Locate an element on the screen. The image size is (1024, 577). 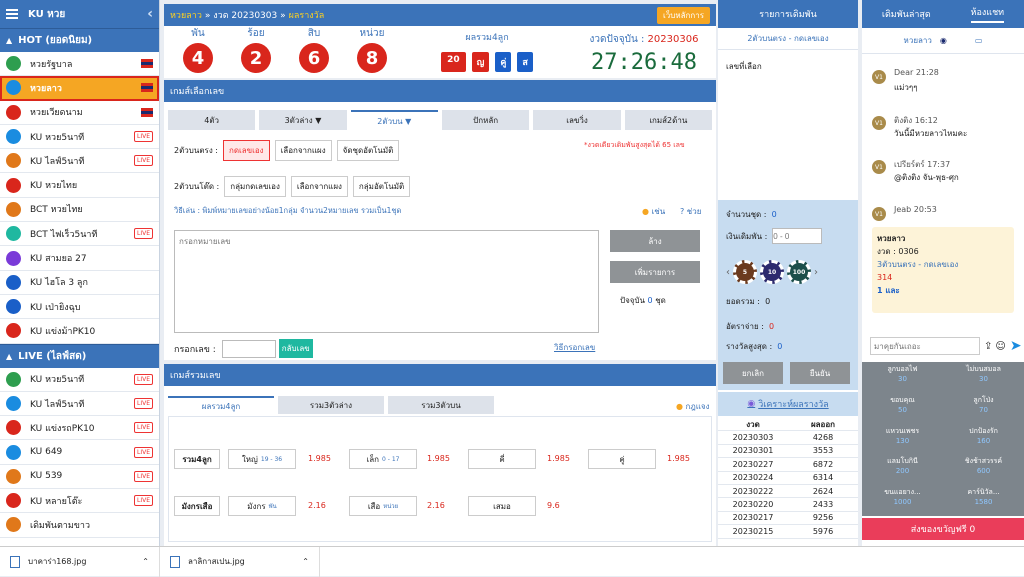
share-icon: ⇪ is located at coordinates (988, 346).